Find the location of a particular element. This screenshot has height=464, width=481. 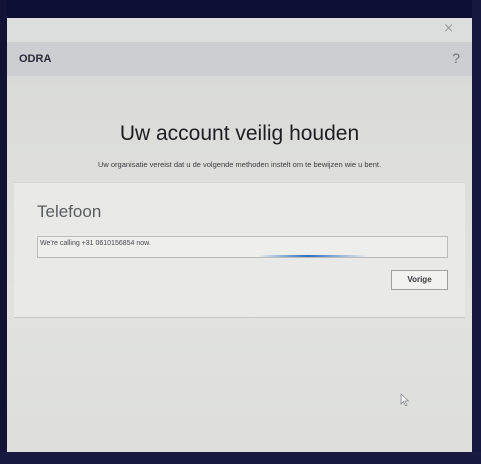

help-icon: ? is located at coordinates (456, 58).